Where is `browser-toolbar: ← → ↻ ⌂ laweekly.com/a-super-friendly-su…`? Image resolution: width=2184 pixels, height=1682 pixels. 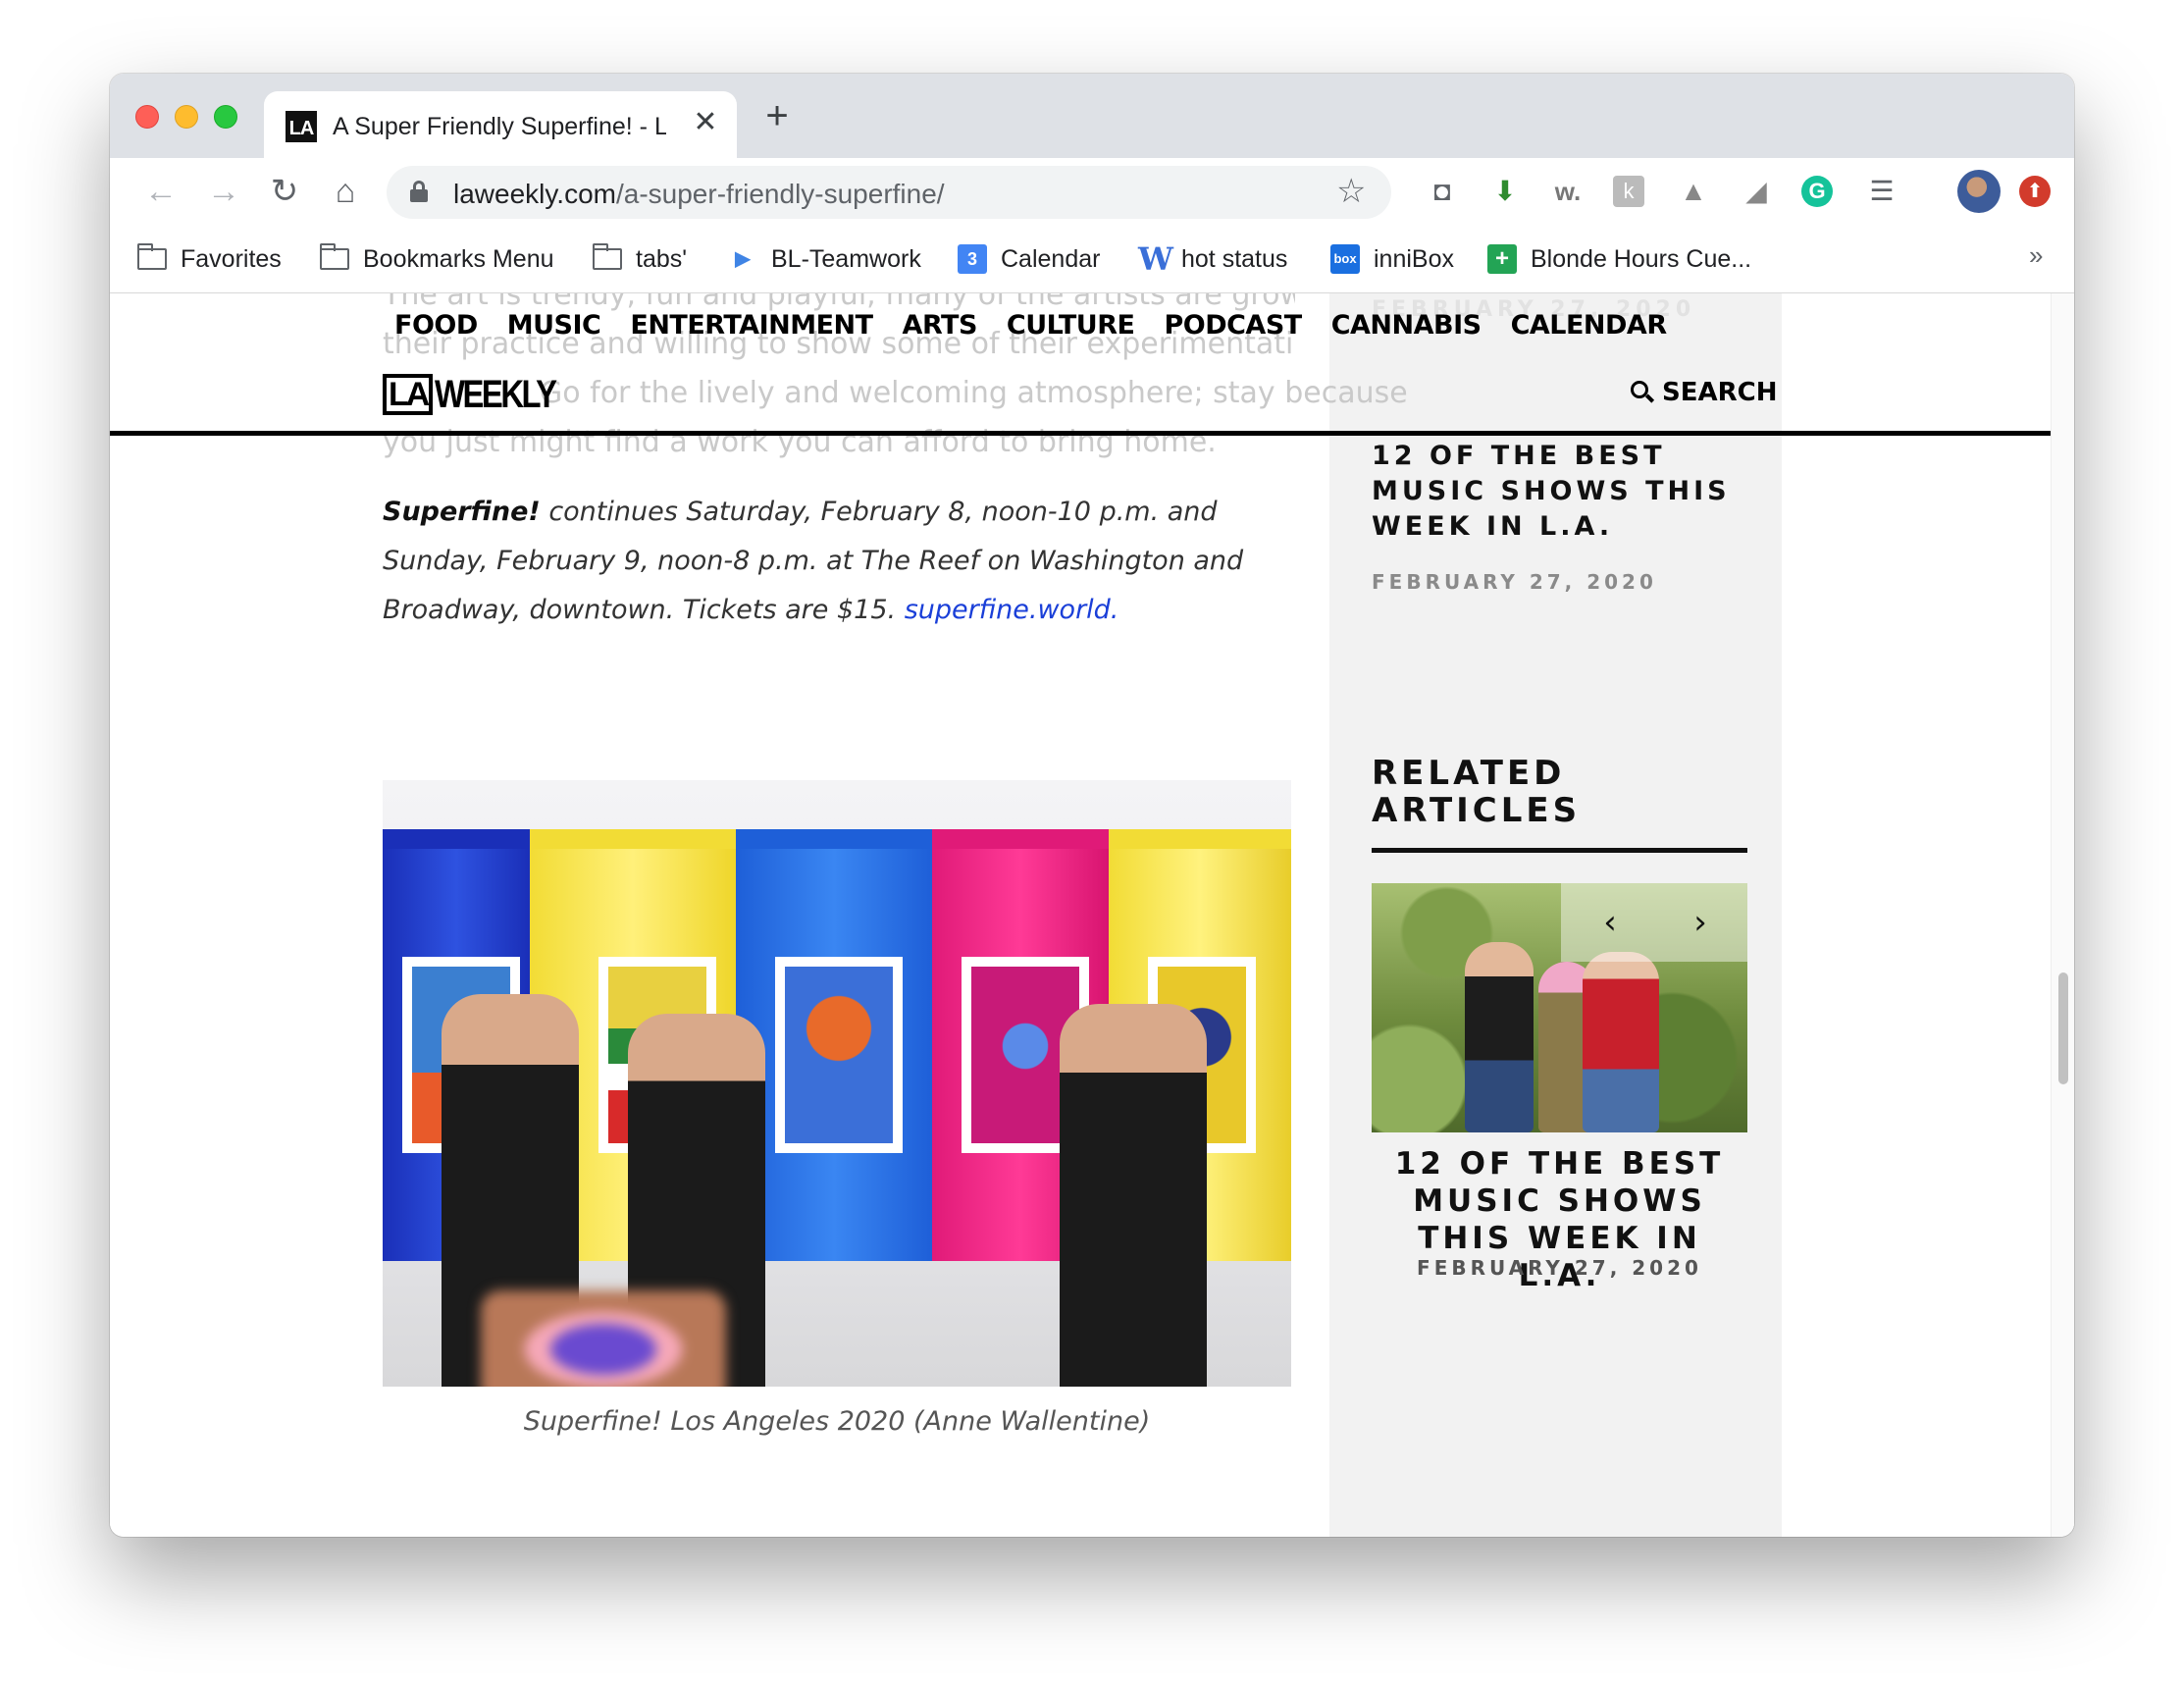
browser-toolbar: ← → ↻ ⌂ laweekly.com/a-super-friendly-su… is located at coordinates (1092, 191).